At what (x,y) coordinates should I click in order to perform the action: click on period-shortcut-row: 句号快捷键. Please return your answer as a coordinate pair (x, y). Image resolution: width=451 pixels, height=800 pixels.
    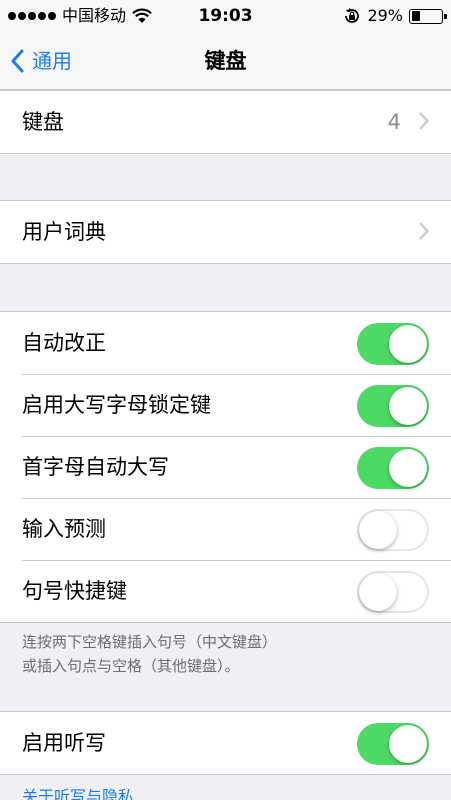
    Looking at the image, I should click on (225, 591).